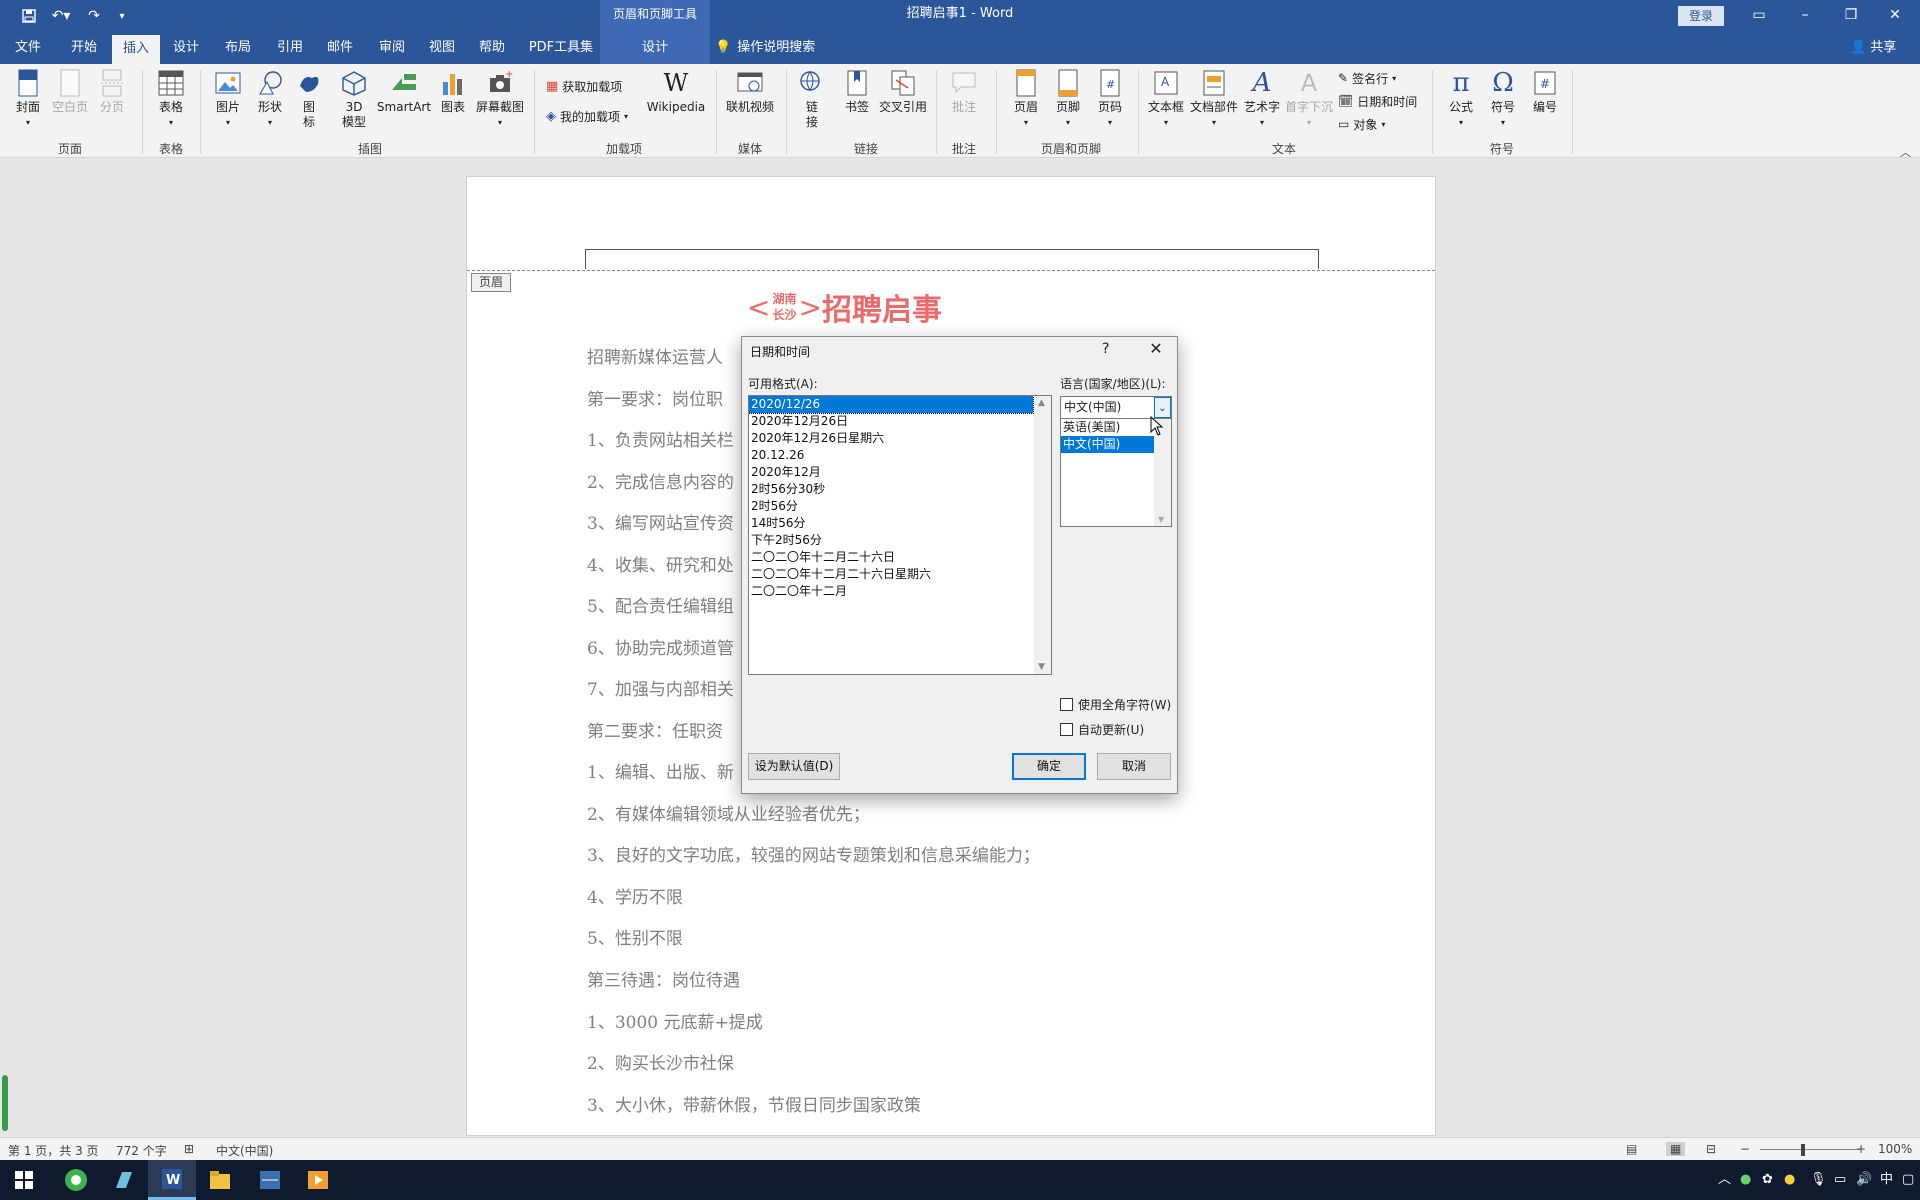 This screenshot has height=1200, width=1920. Describe the element at coordinates (561, 48) in the screenshot. I see `tab-pdf-tools: PDF工具集` at that location.